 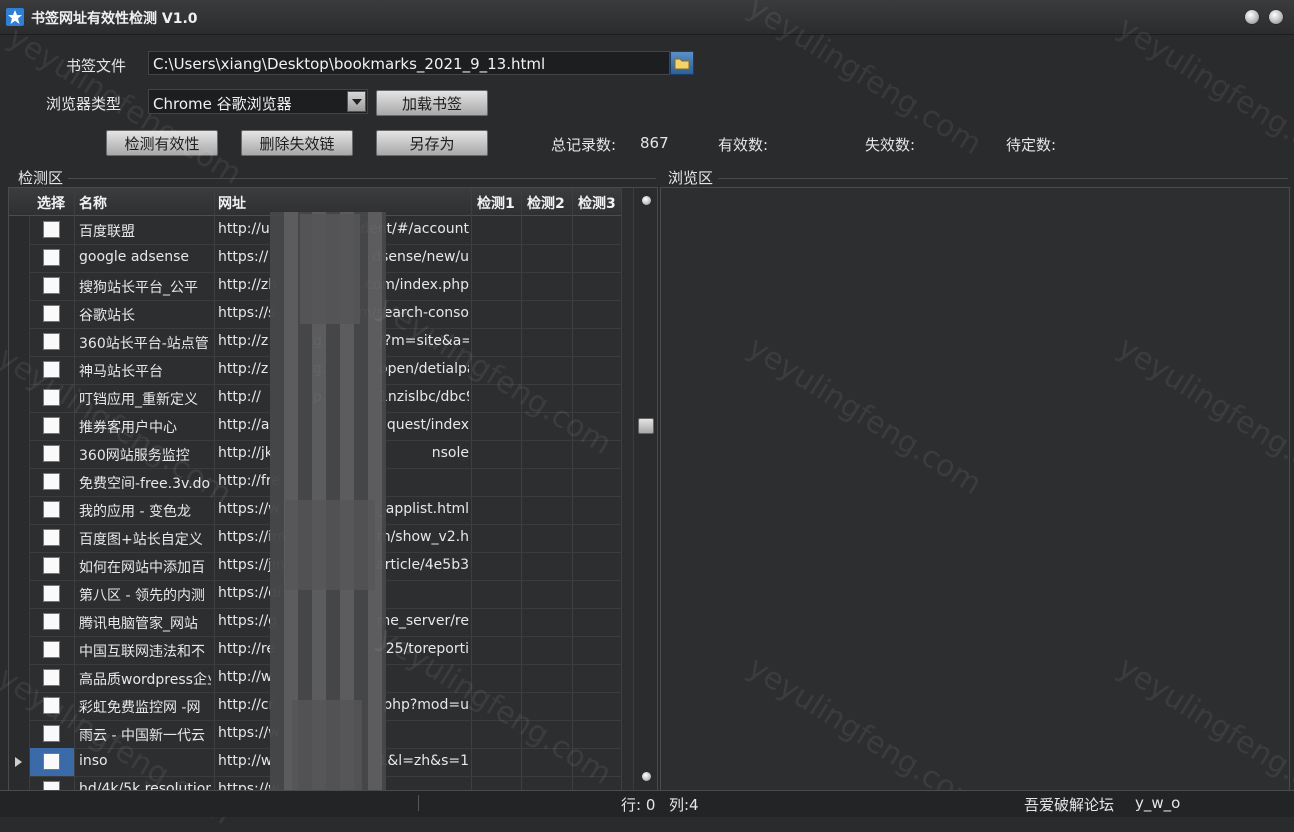 What do you see at coordinates (145, 539) in the screenshot?
I see `bookmark-name: 百度图+站长自定义` at bounding box center [145, 539].